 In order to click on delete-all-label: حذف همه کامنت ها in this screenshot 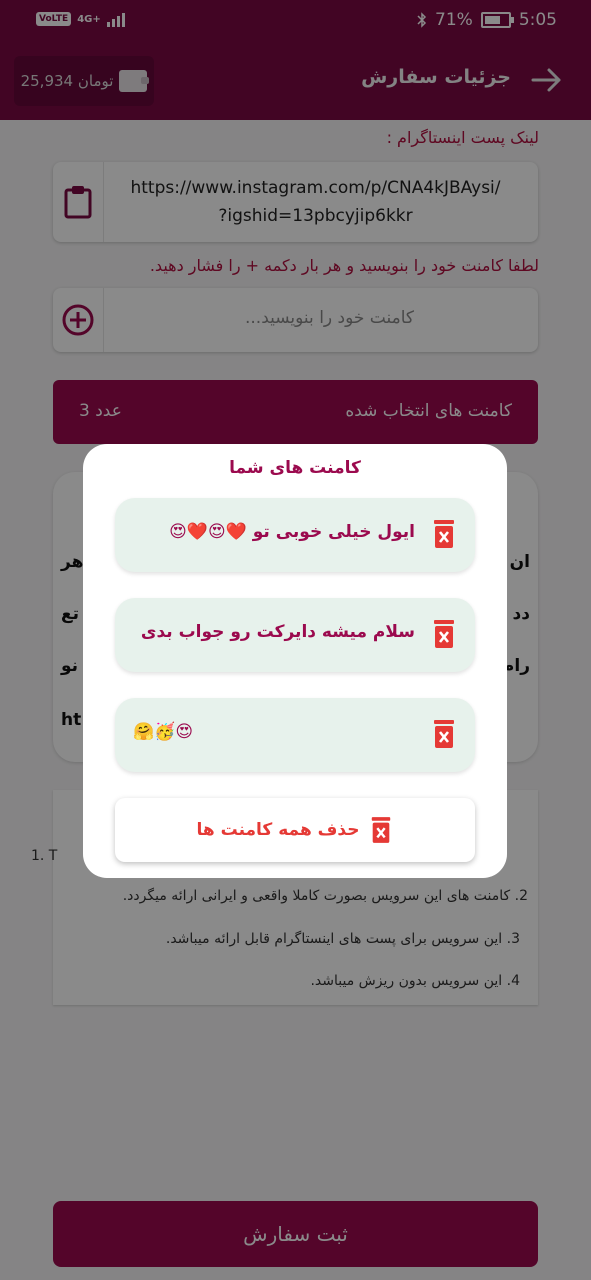, I will do `click(278, 830)`.